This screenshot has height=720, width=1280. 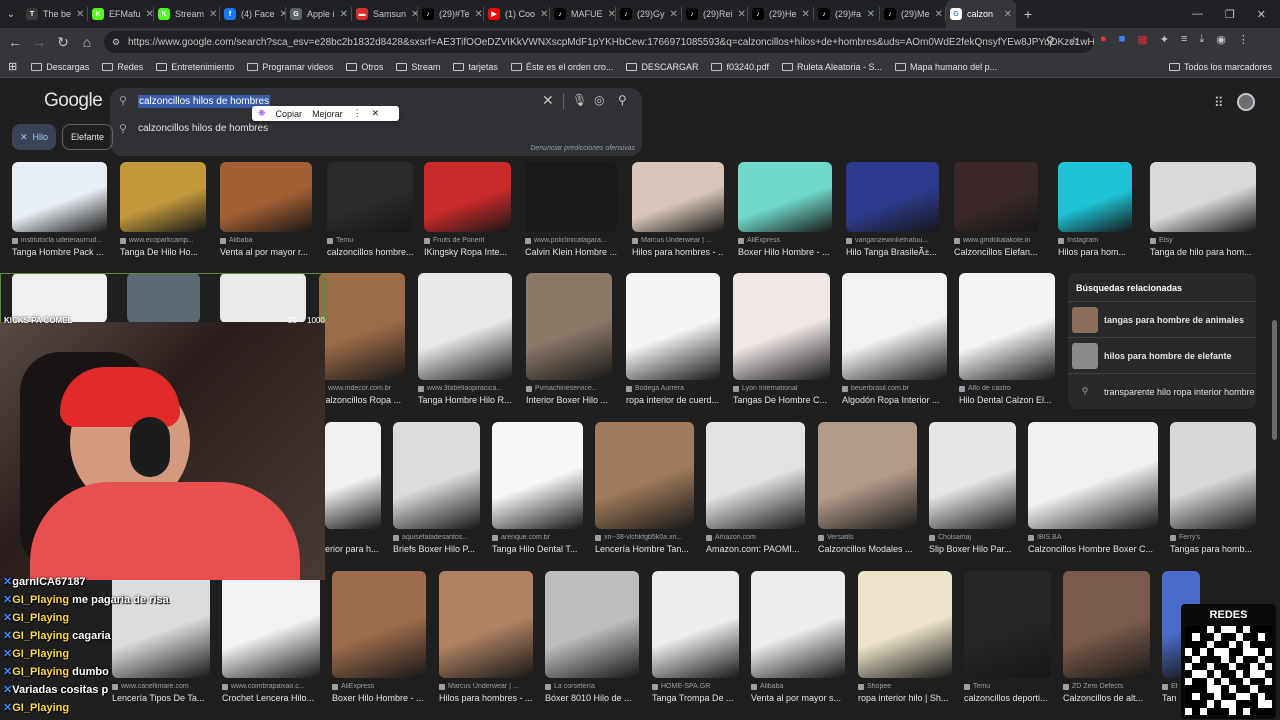 I want to click on bookmark-item: Programar videos, so click(x=290, y=67).